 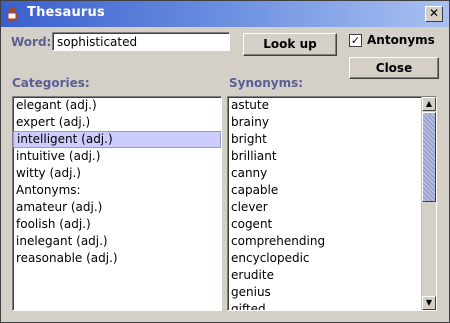 What do you see at coordinates (332, 190) in the screenshot?
I see `list-item: capable` at bounding box center [332, 190].